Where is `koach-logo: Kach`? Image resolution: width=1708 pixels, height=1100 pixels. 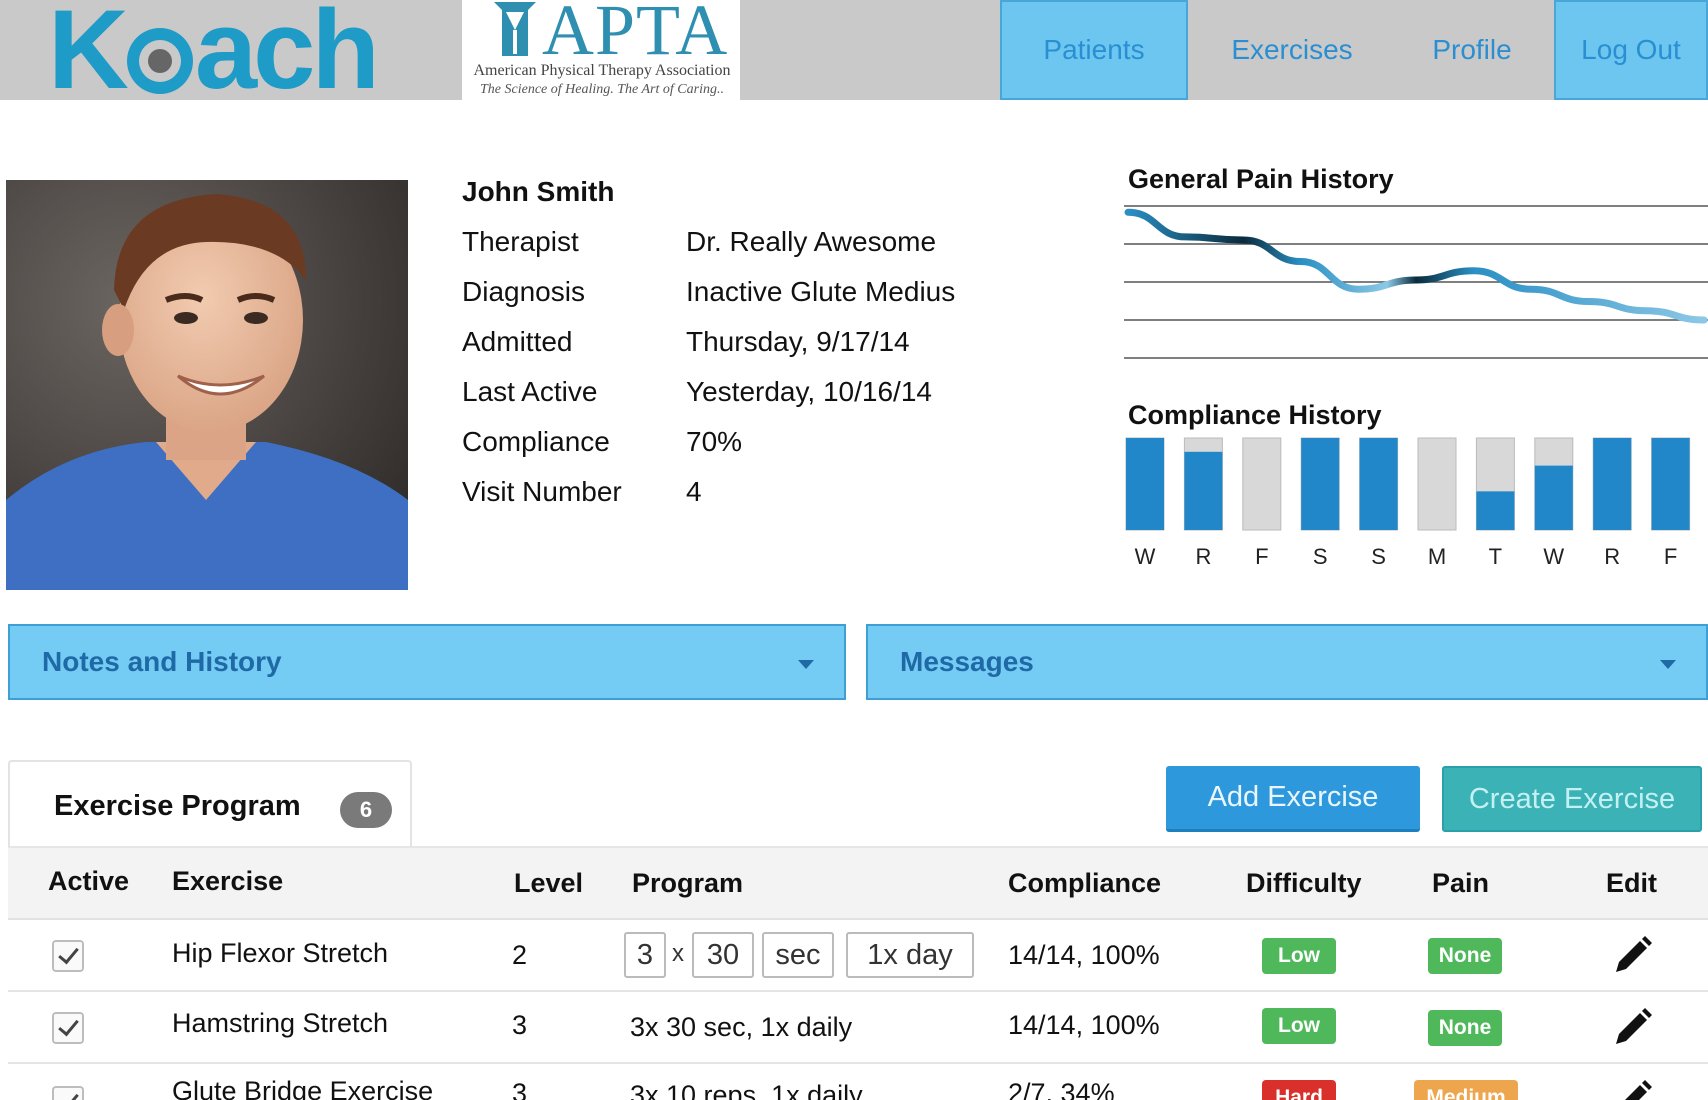 koach-logo: Kach is located at coordinates (214, 53).